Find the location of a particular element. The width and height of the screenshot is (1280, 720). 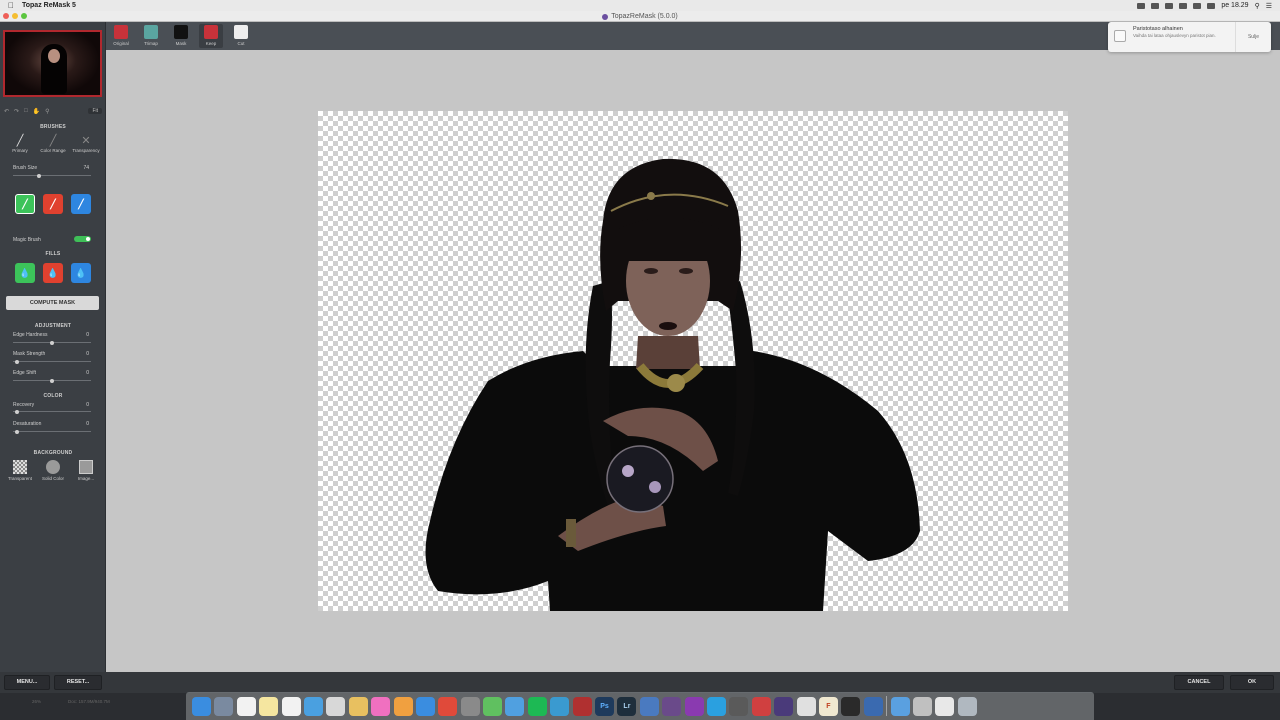

bluetooth-icon is located at coordinates (1169, 5).